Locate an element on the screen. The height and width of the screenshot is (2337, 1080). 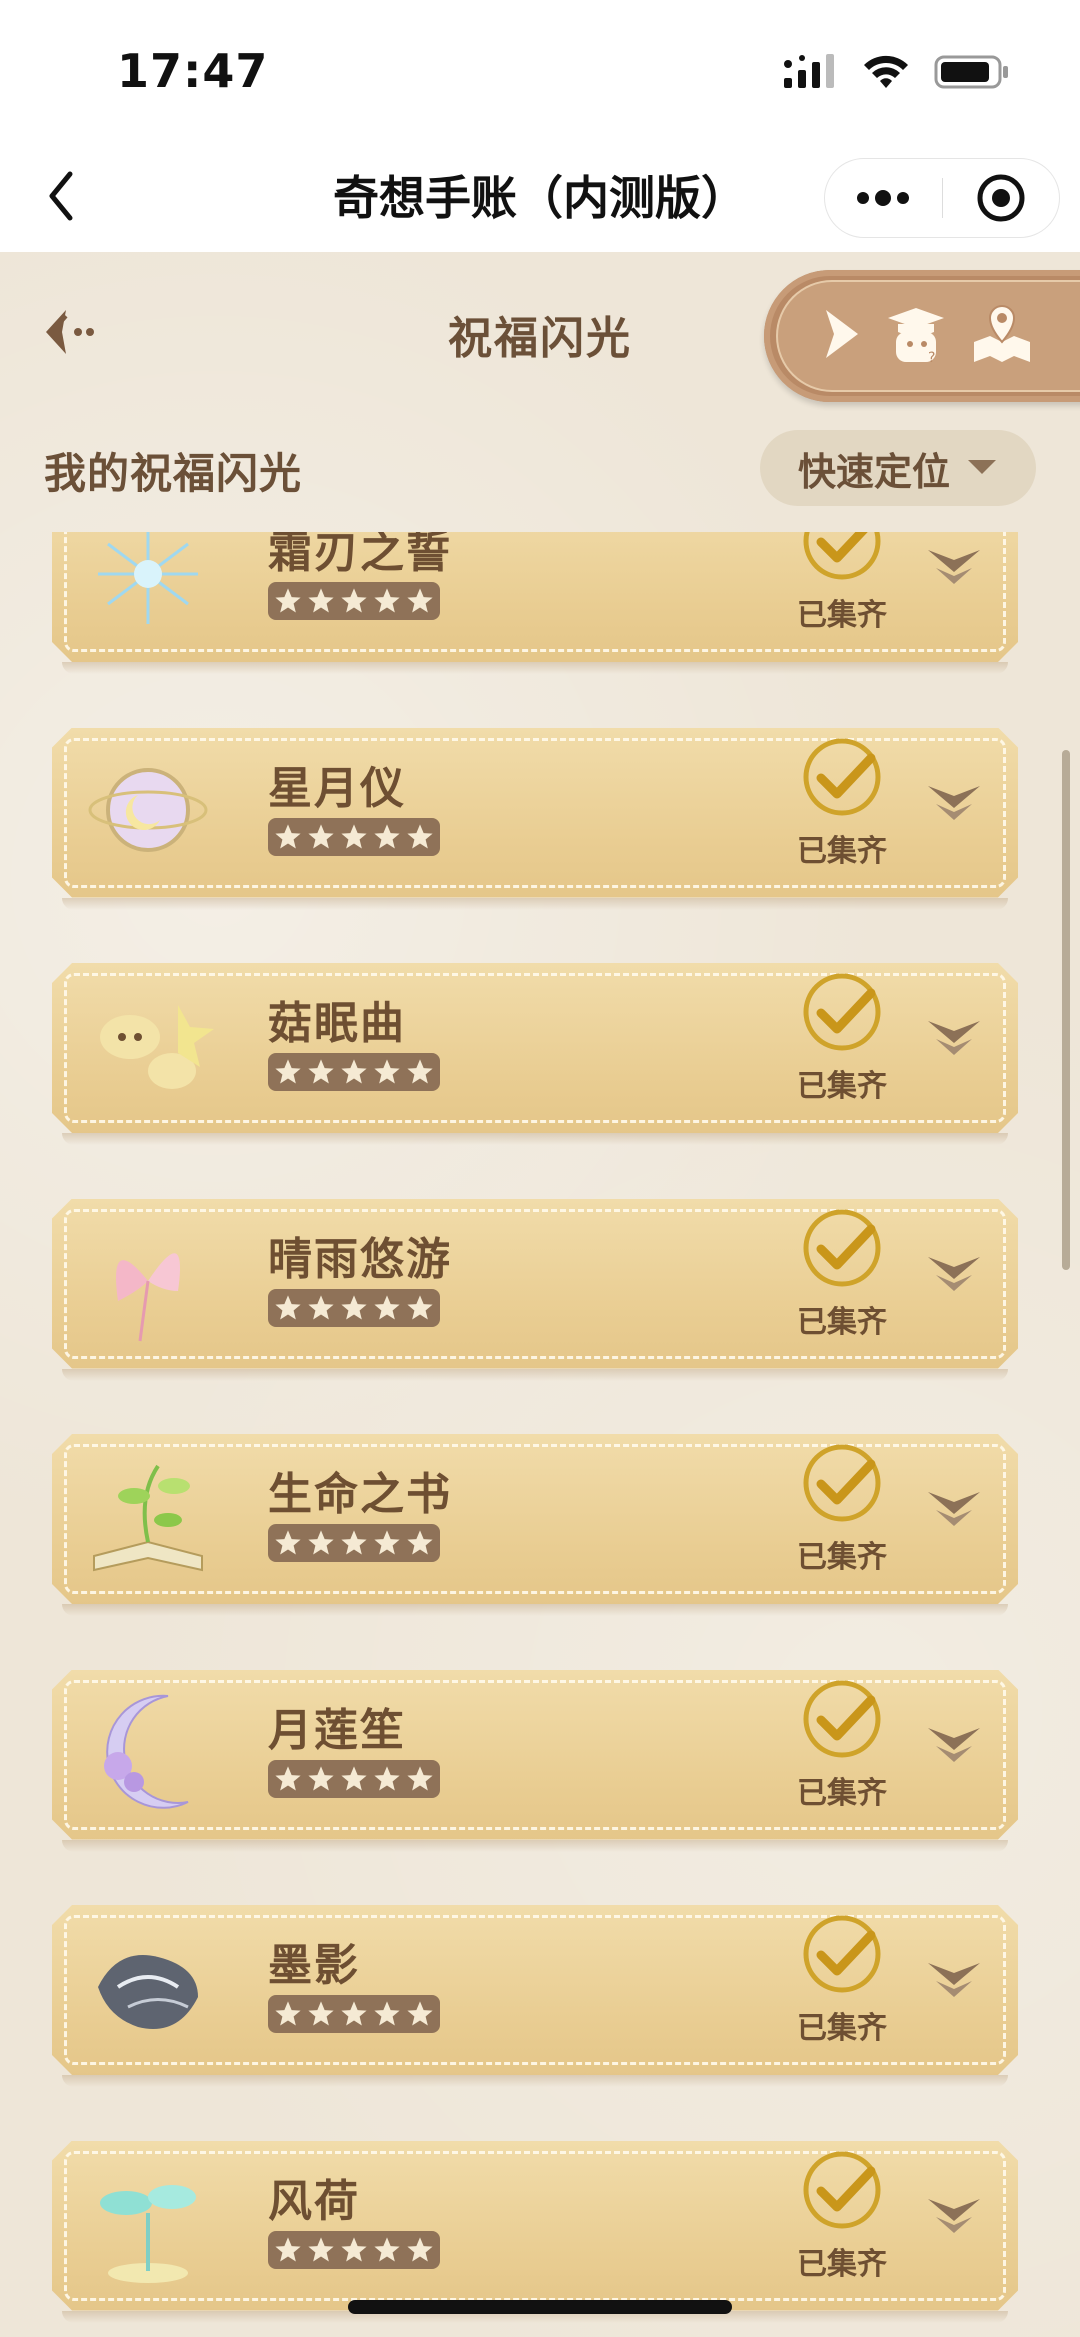
toolbar-pill: ? is located at coordinates (922, 336).